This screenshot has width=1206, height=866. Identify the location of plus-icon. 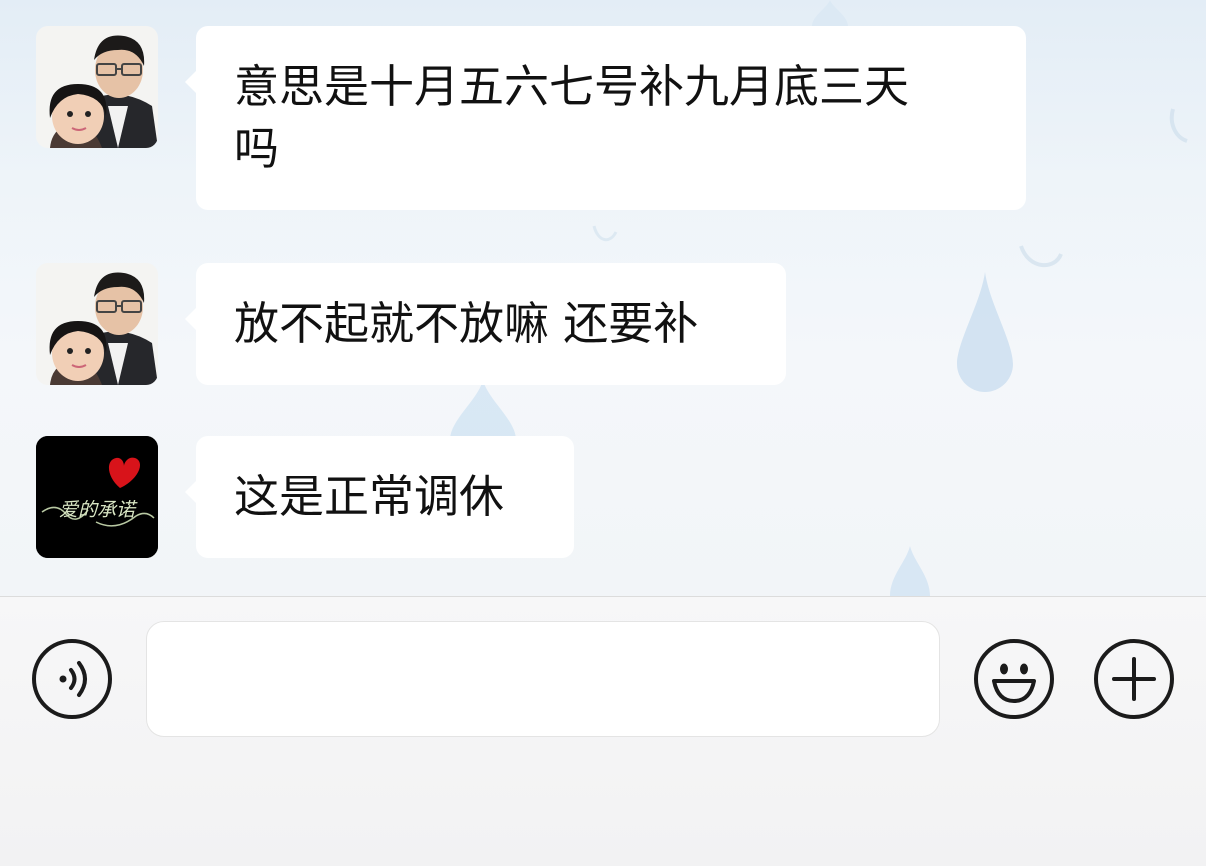
(1134, 679).